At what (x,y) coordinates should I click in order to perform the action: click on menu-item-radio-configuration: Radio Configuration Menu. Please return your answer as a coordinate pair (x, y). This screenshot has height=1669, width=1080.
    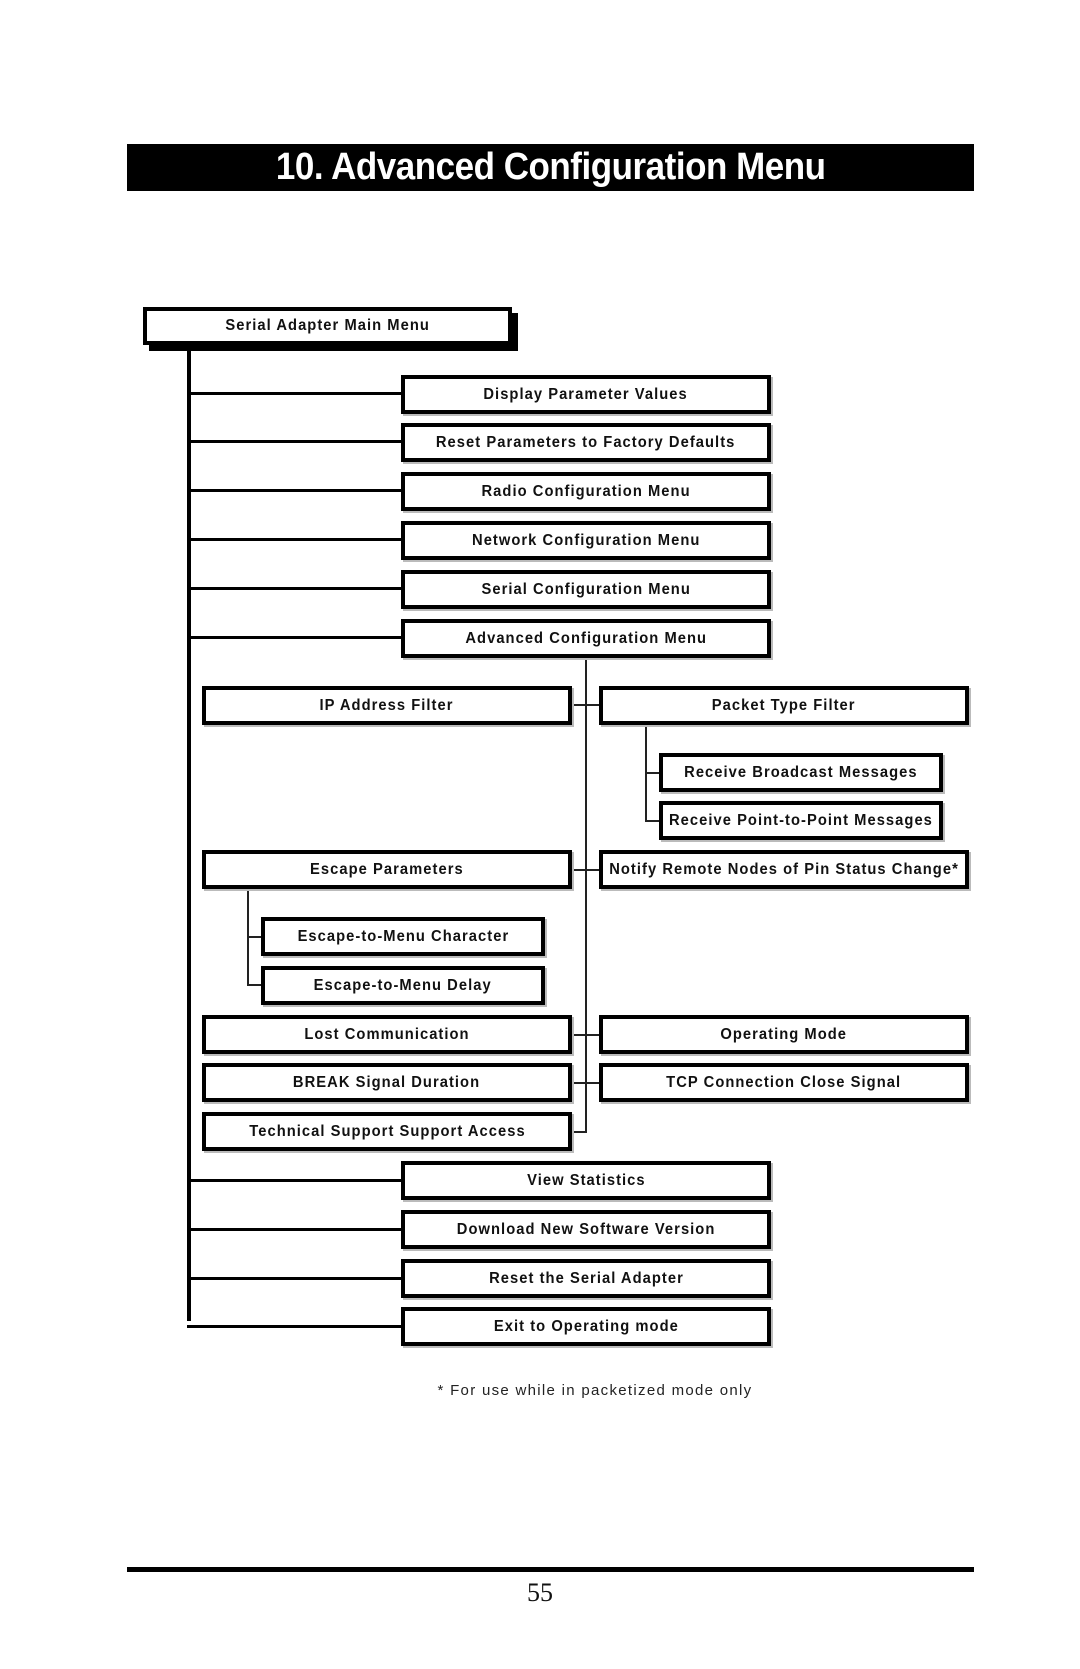
    Looking at the image, I should click on (586, 491).